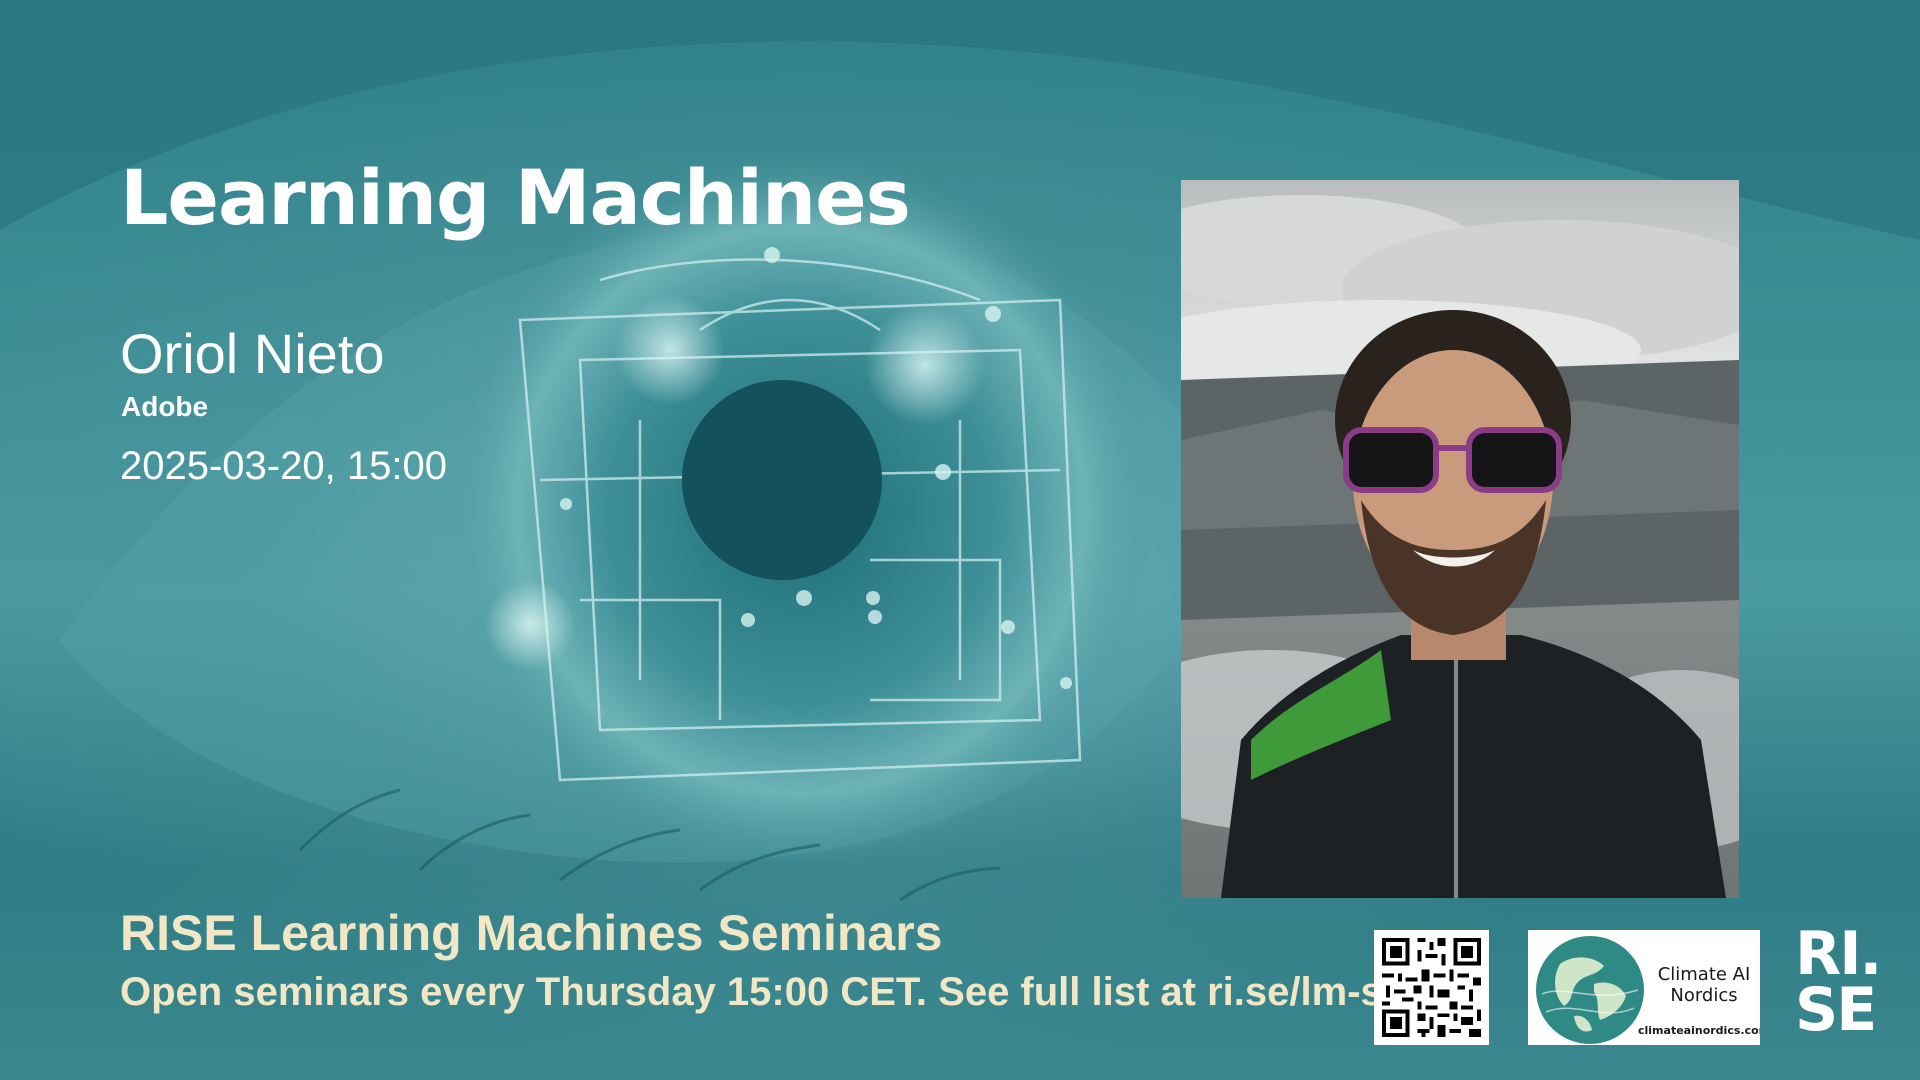 Image resolution: width=1920 pixels, height=1080 pixels. What do you see at coordinates (1704, 995) in the screenshot?
I see `climate-logo-line2: Nordics` at bounding box center [1704, 995].